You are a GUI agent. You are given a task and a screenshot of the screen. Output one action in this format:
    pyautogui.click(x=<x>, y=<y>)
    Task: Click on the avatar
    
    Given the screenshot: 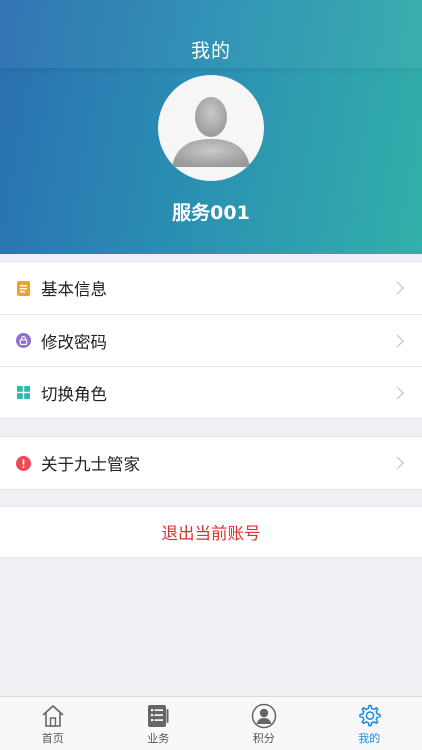 What is the action you would take?
    pyautogui.click(x=211, y=128)
    